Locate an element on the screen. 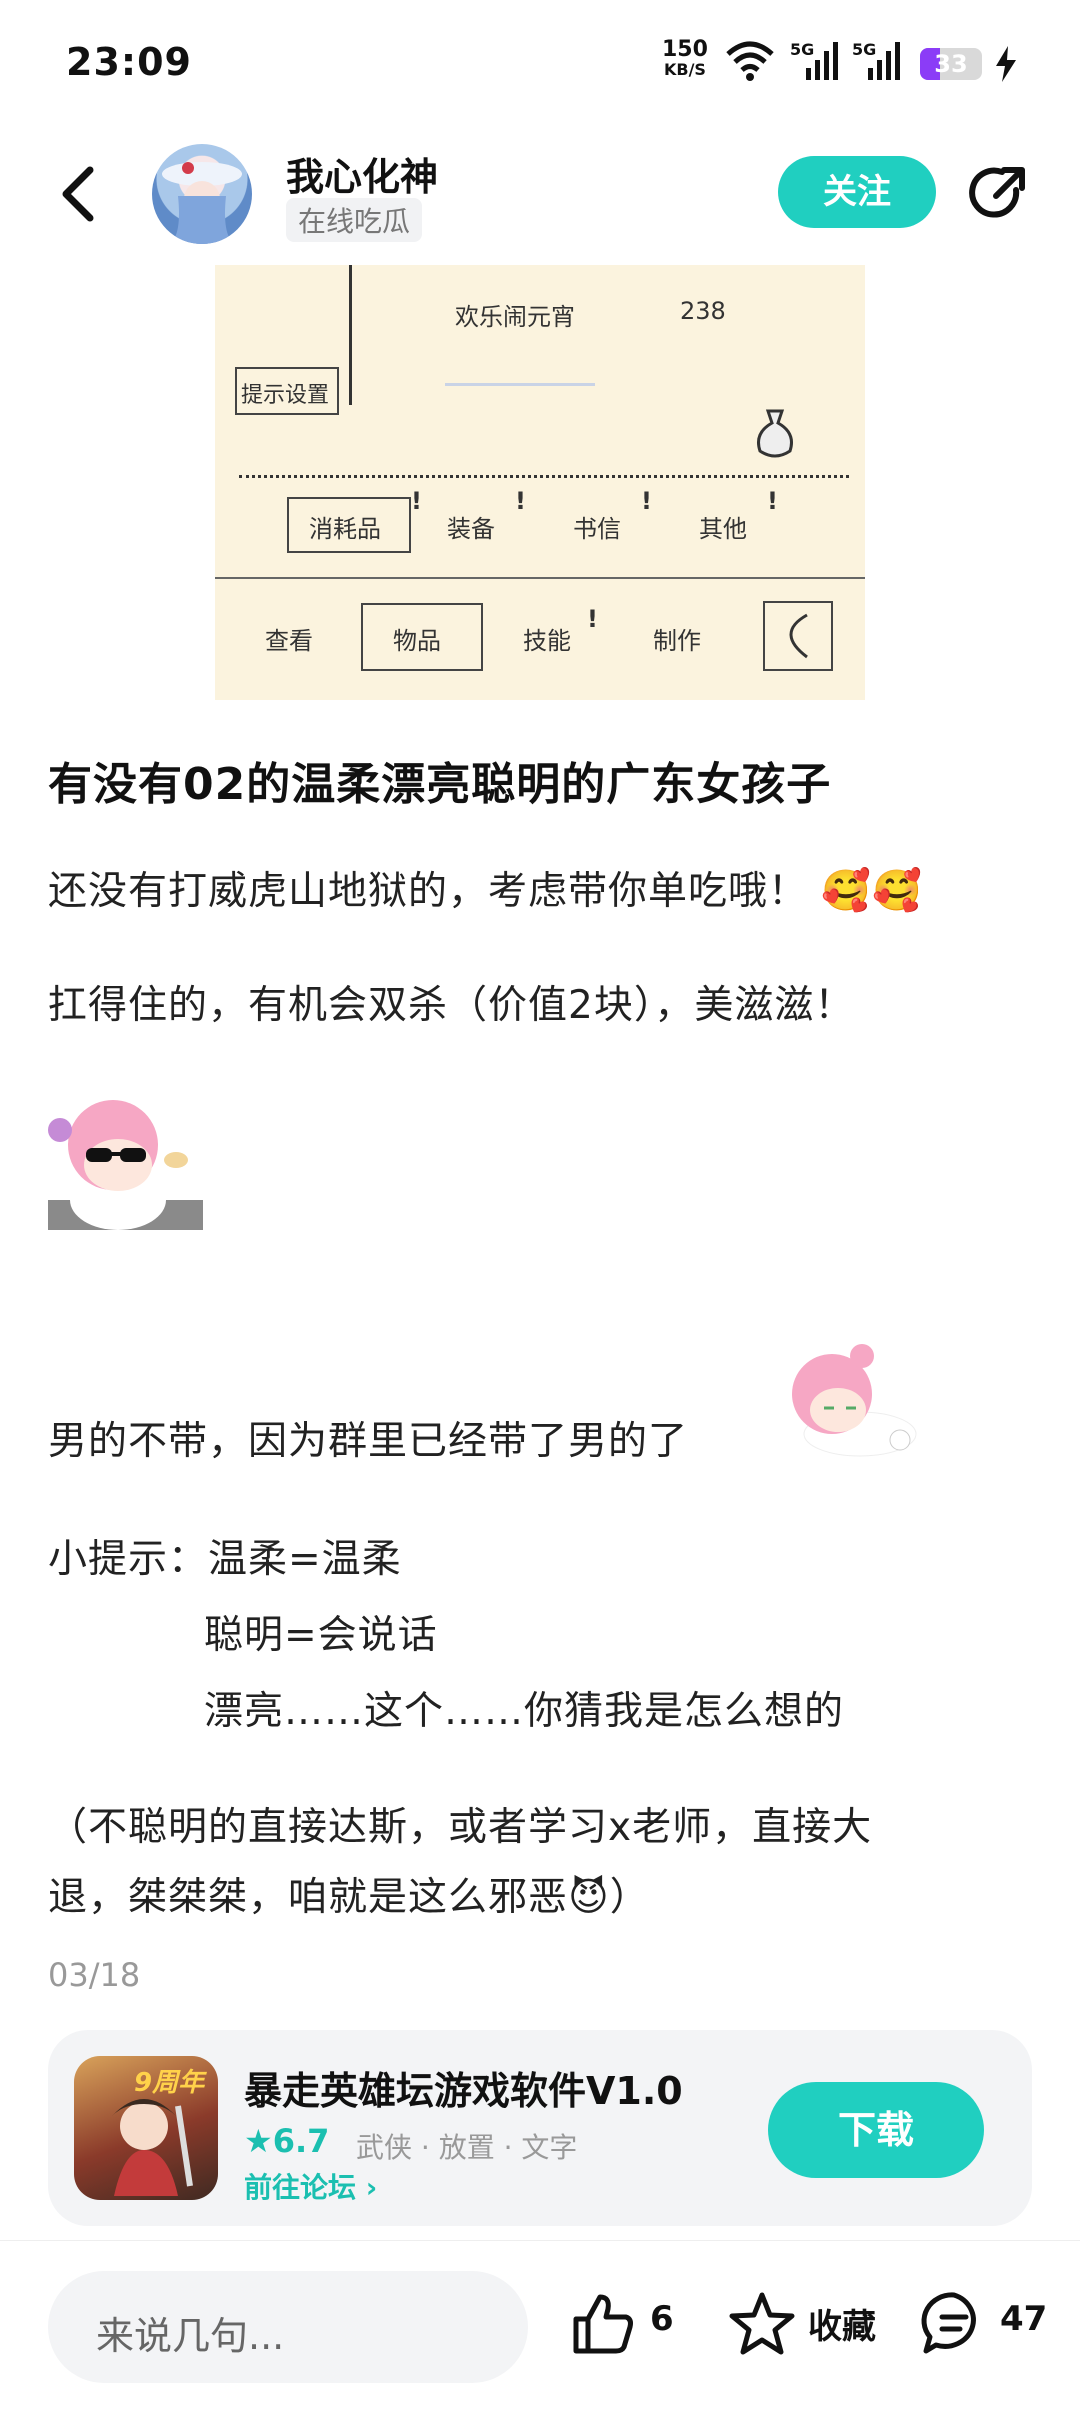 The width and height of the screenshot is (1080, 2415). game-nav-view: 查看 is located at coordinates (289, 641).